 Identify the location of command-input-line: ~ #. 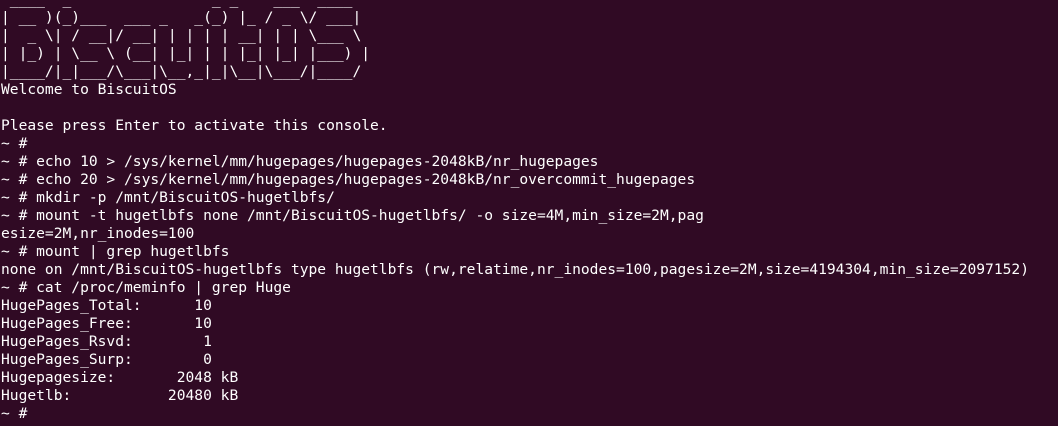
(529, 414).